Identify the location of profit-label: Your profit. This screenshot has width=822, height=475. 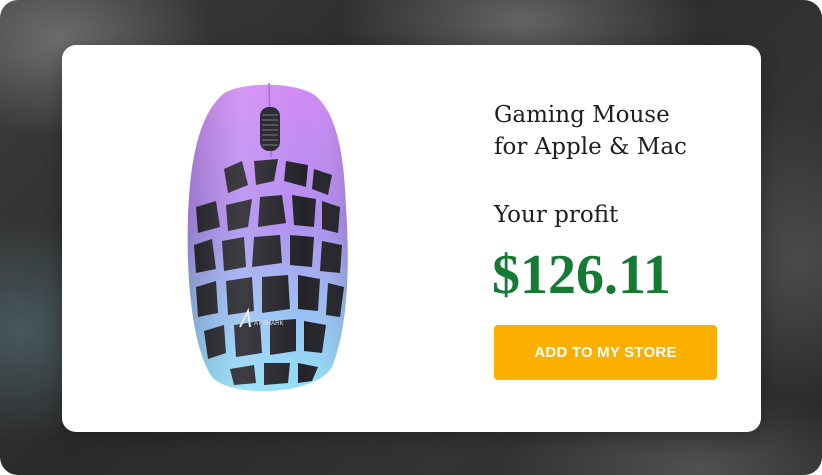
(556, 215).